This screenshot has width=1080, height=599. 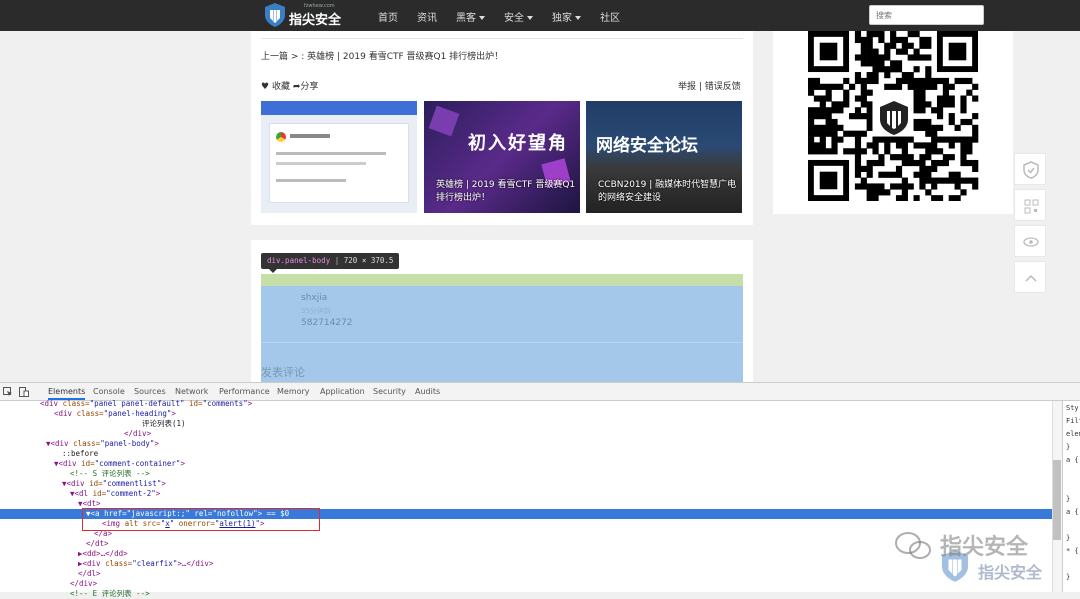 I want to click on comment-username: shxjia, so click(x=314, y=298).